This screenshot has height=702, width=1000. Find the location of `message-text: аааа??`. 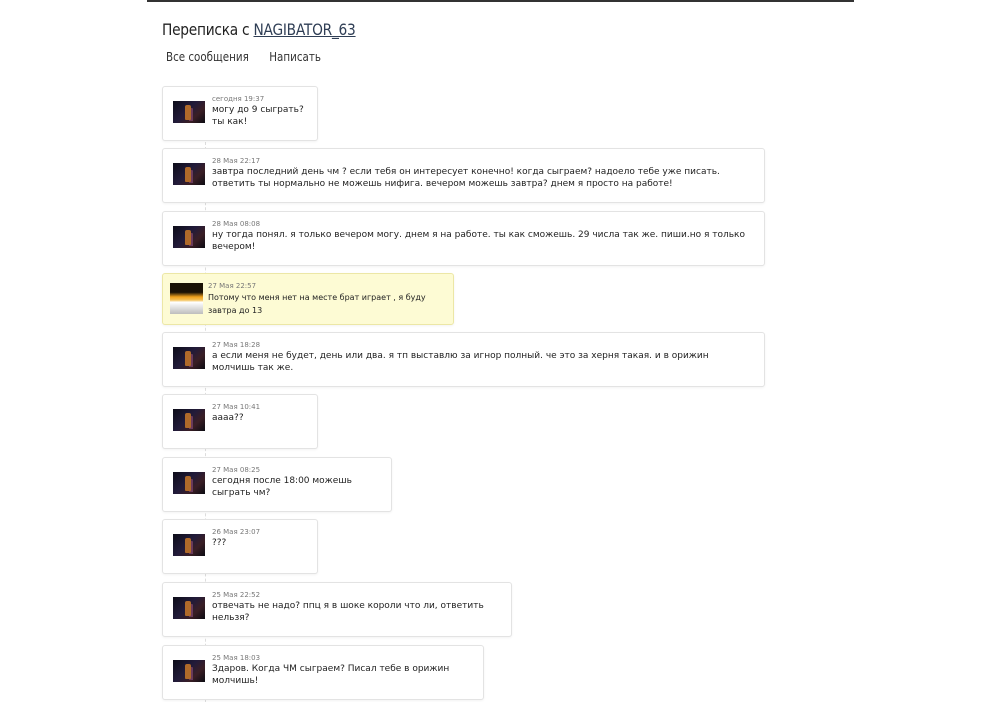

message-text: аааа?? is located at coordinates (228, 418).